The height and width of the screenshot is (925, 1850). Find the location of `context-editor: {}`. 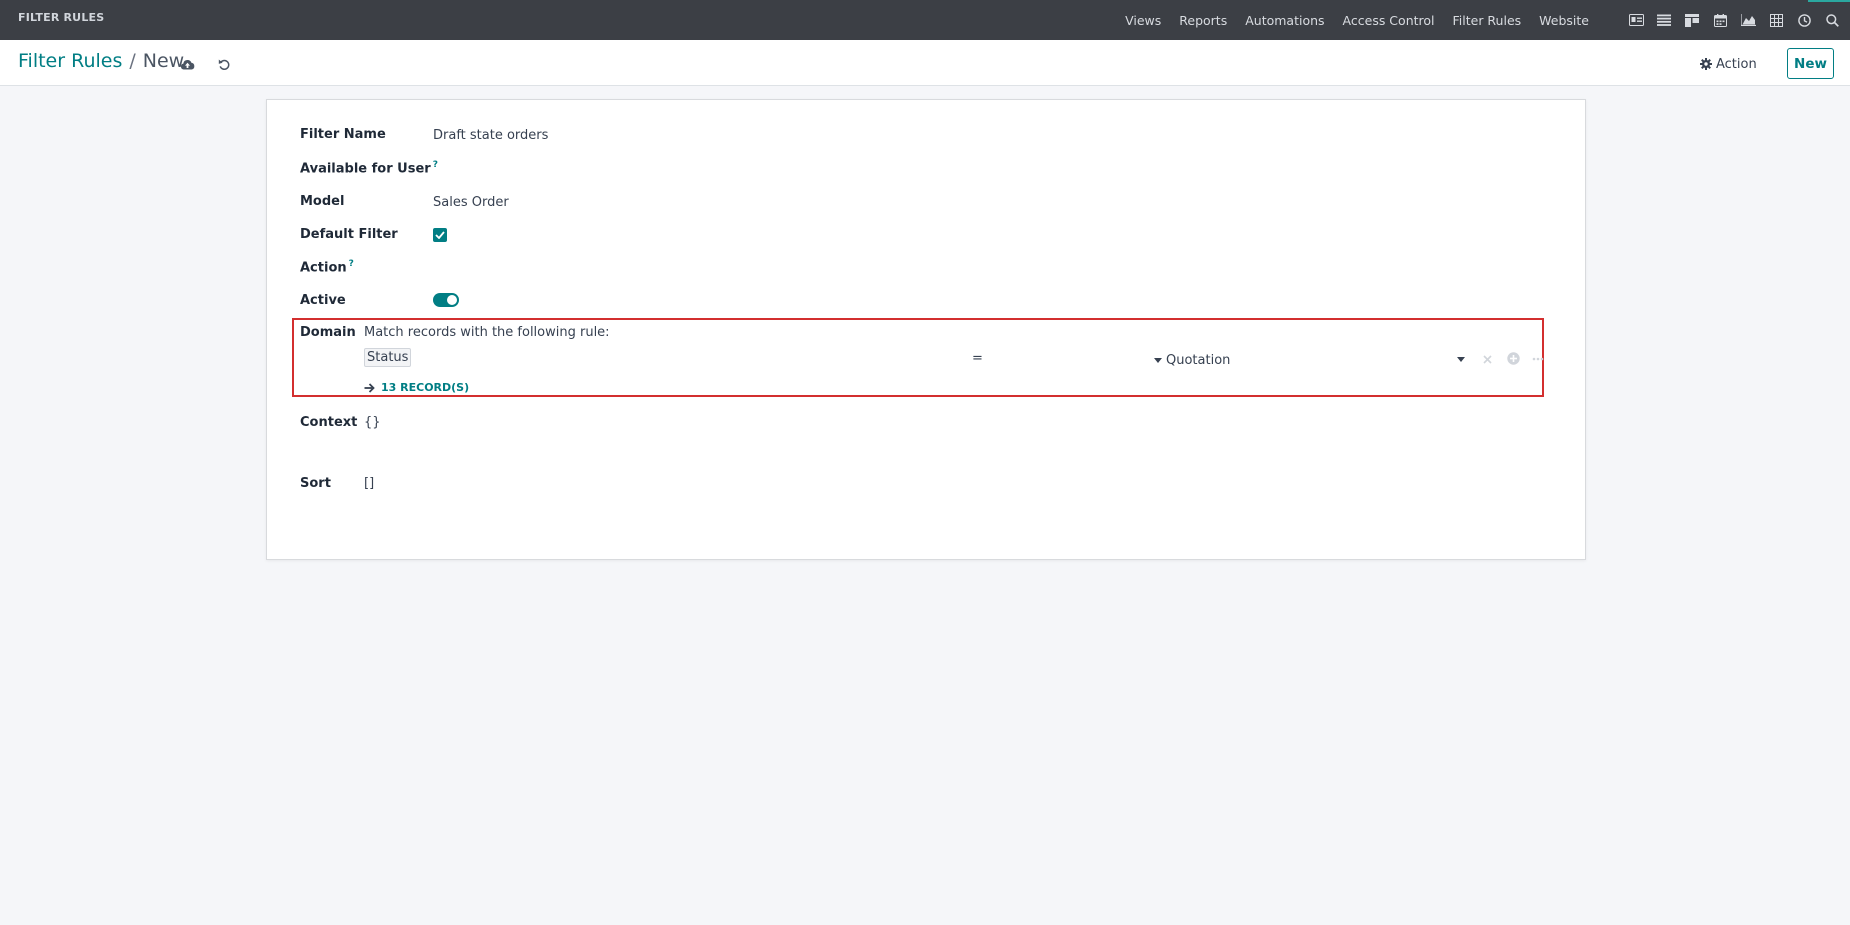

context-editor: {} is located at coordinates (372, 422).